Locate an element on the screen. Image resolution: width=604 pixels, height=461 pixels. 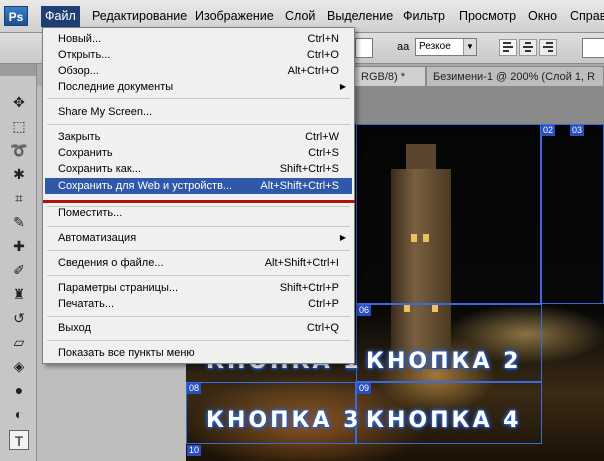
eyedropper-tool-icon: ✎ is located at coordinates (19, 222).